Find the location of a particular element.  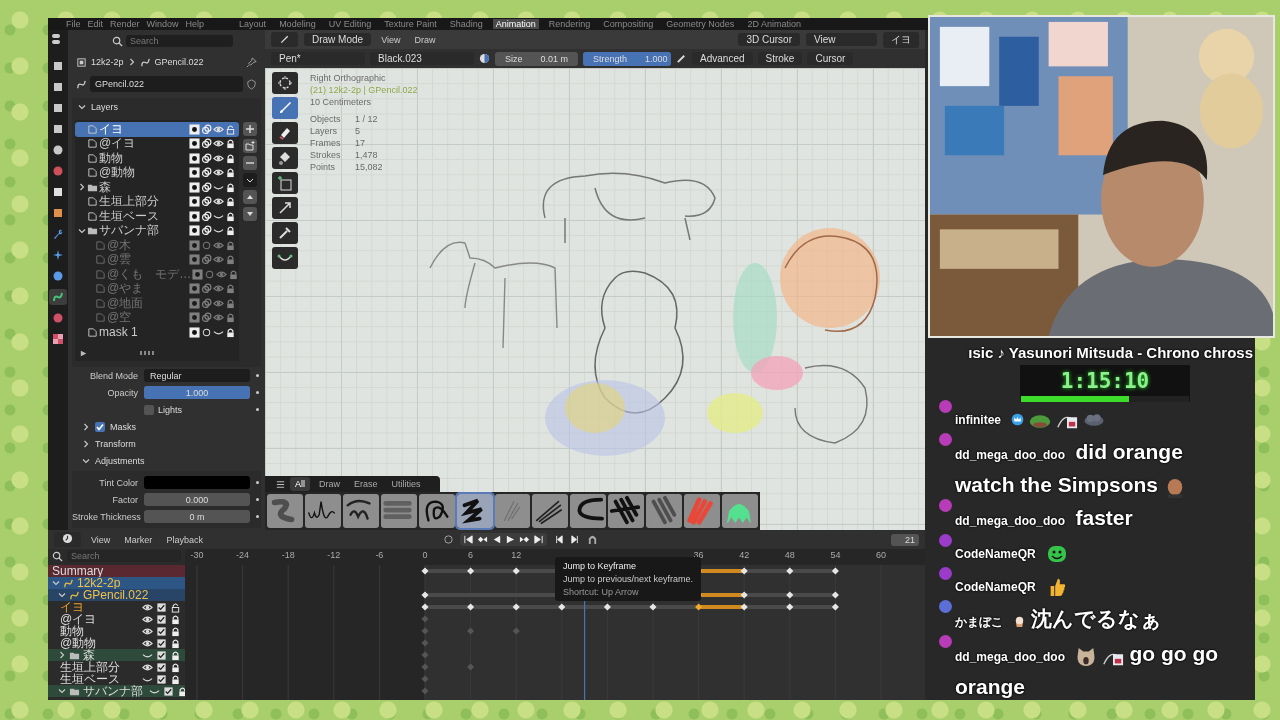

stat-label: Points is located at coordinates (323, 167).